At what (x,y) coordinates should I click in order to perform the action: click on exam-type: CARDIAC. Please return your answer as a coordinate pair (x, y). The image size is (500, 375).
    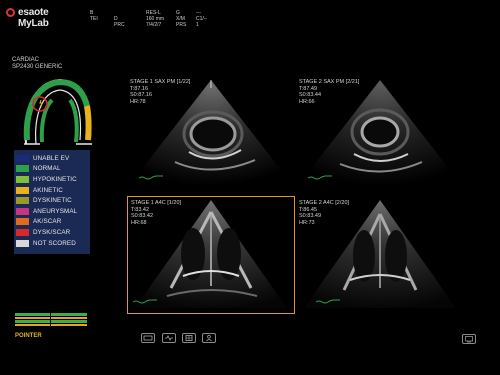
    Looking at the image, I should click on (26, 60).